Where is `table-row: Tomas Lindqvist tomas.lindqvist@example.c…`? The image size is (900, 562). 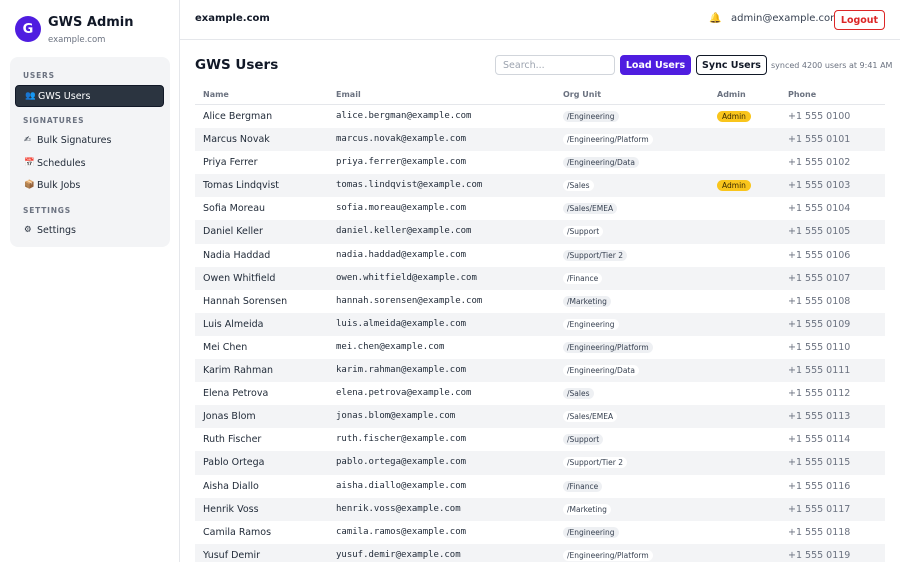 table-row: Tomas Lindqvist tomas.lindqvist@example.c… is located at coordinates (540, 186).